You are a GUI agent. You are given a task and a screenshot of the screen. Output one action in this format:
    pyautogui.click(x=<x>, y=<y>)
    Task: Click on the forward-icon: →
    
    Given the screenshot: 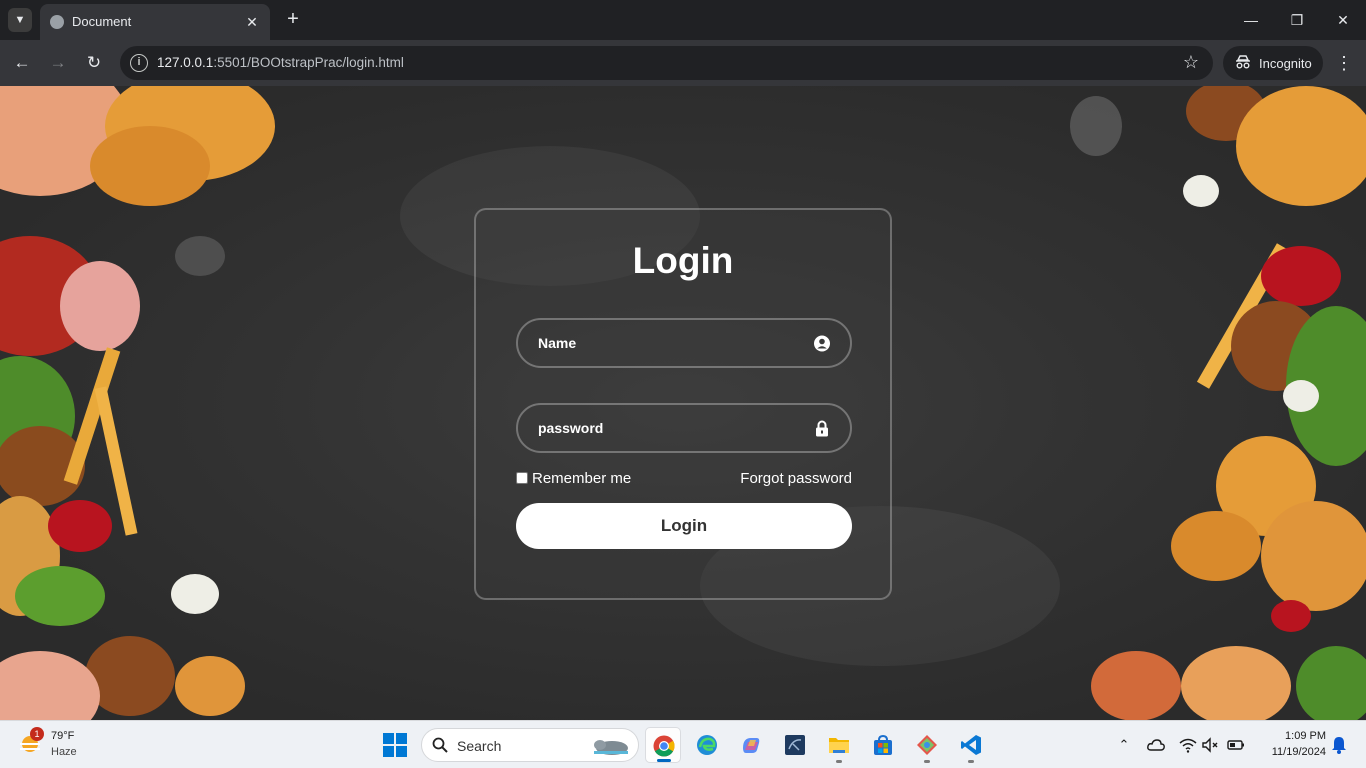 What is the action you would take?
    pyautogui.click(x=58, y=63)
    